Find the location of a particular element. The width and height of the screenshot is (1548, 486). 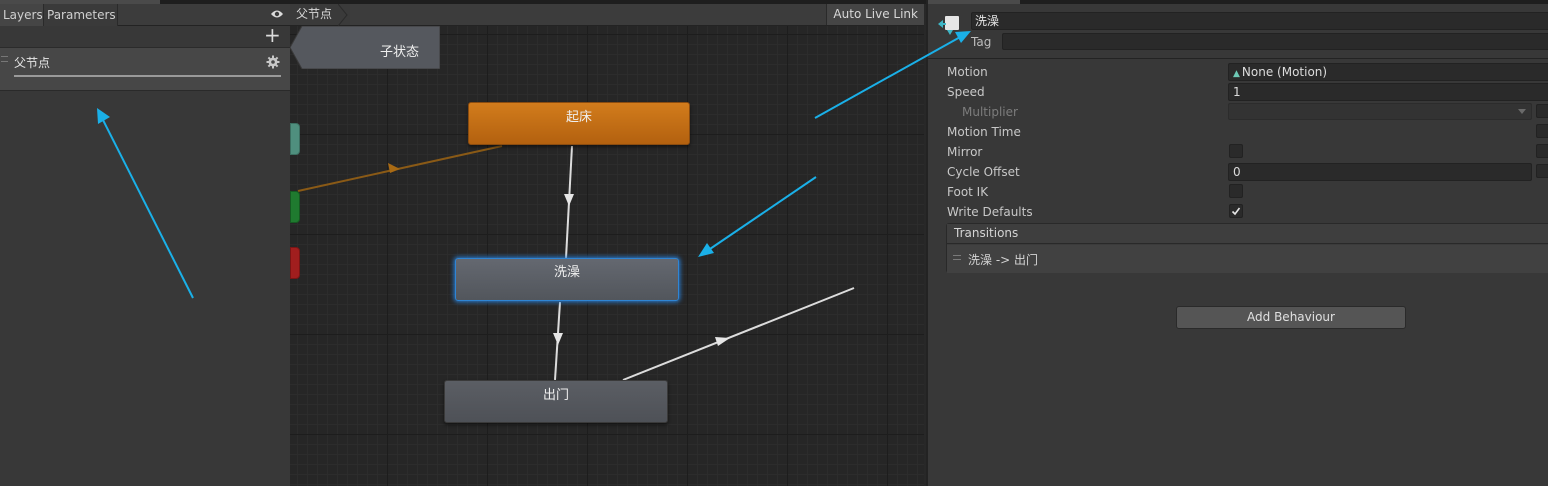

foot-ik-checkbox is located at coordinates (1236, 191).